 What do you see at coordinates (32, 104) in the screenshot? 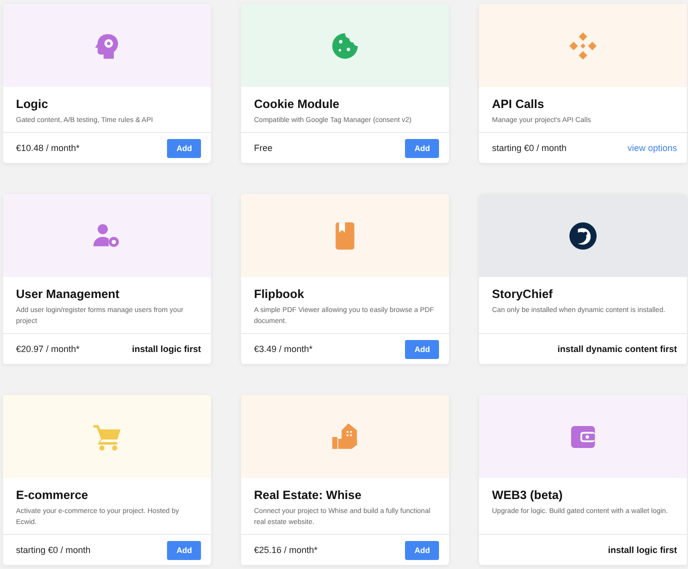
I see `card-title: Logic` at bounding box center [32, 104].